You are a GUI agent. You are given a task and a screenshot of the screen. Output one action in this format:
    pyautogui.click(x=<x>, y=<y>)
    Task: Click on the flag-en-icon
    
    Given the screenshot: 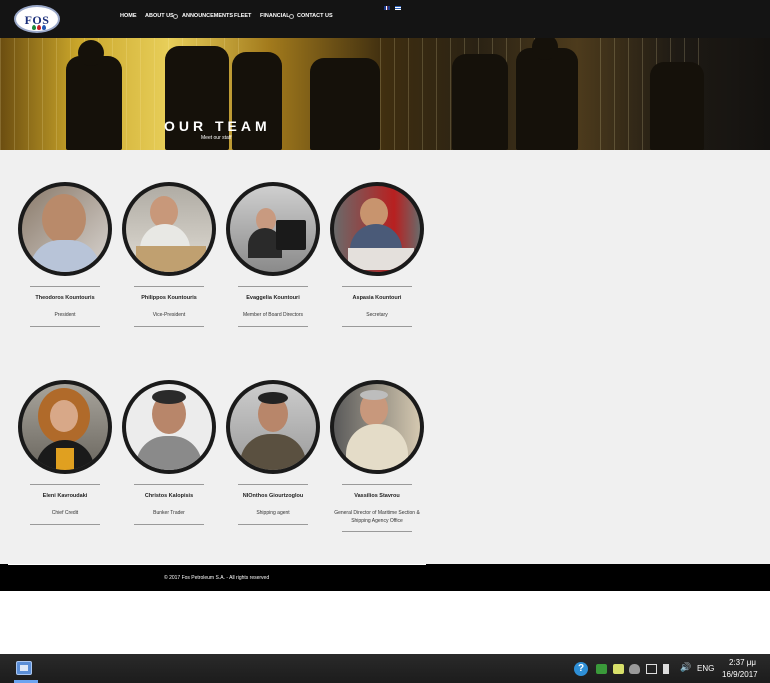 What is the action you would take?
    pyautogui.click(x=387, y=8)
    